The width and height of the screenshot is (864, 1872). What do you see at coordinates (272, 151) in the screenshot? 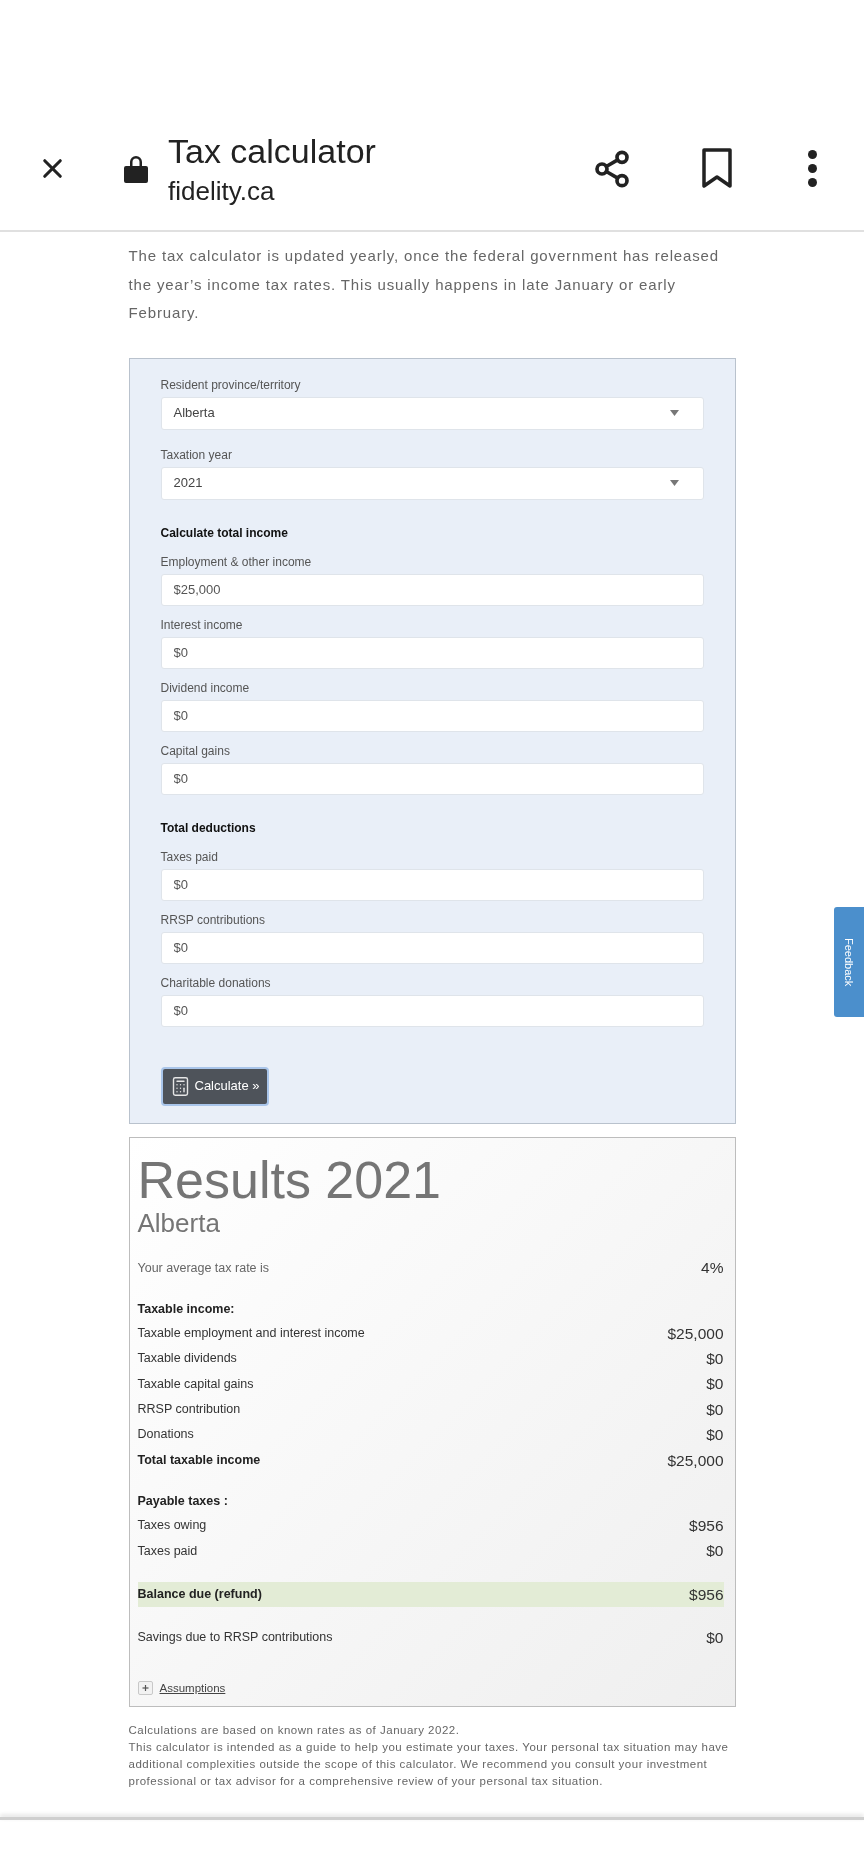
I see `page-title: Tax calculator` at bounding box center [272, 151].